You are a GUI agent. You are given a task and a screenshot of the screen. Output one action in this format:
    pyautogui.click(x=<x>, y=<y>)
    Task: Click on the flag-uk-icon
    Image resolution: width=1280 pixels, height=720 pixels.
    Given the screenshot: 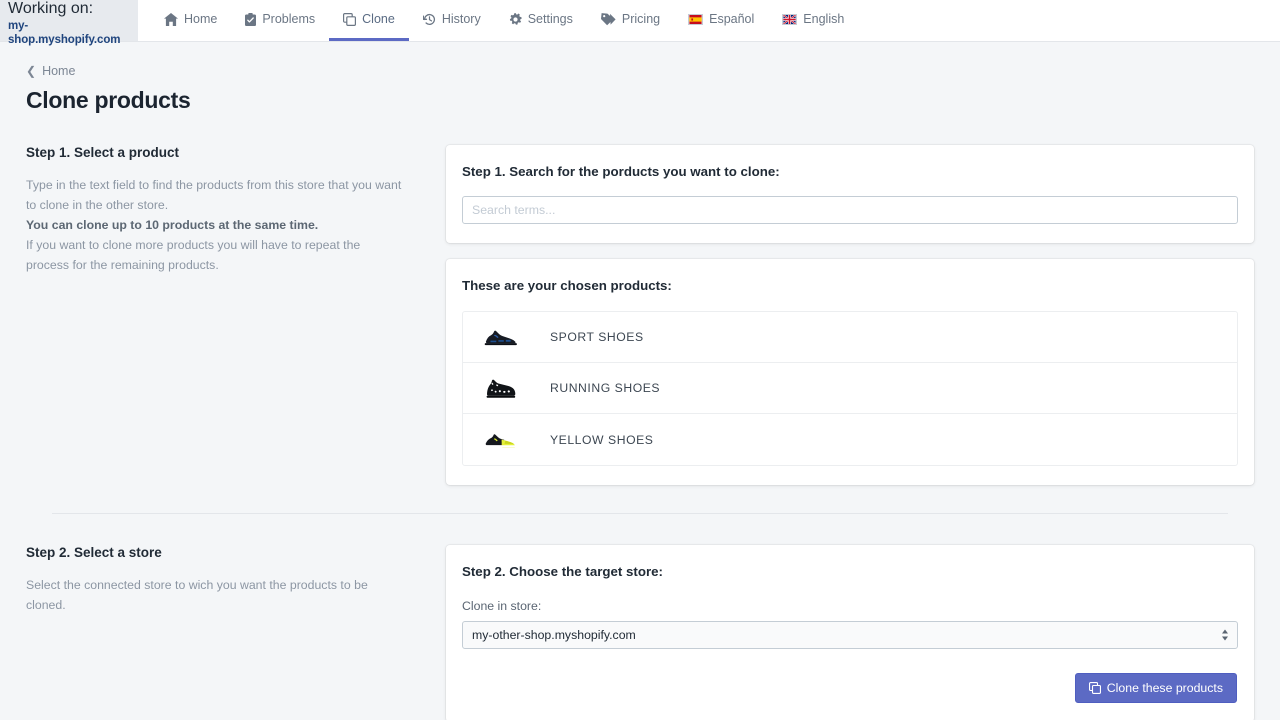 What is the action you would take?
    pyautogui.click(x=790, y=19)
    